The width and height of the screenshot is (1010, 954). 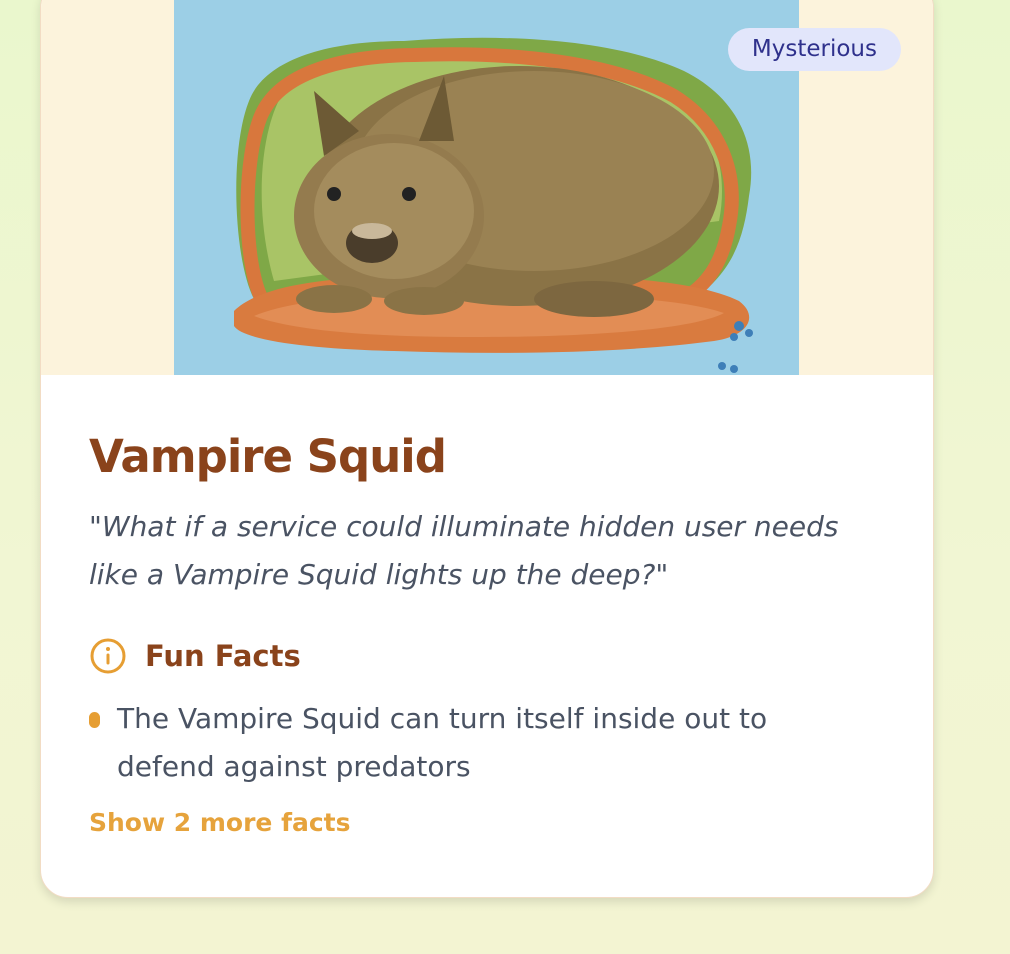 I want to click on animal-title: Vampire Squid, so click(x=268, y=456).